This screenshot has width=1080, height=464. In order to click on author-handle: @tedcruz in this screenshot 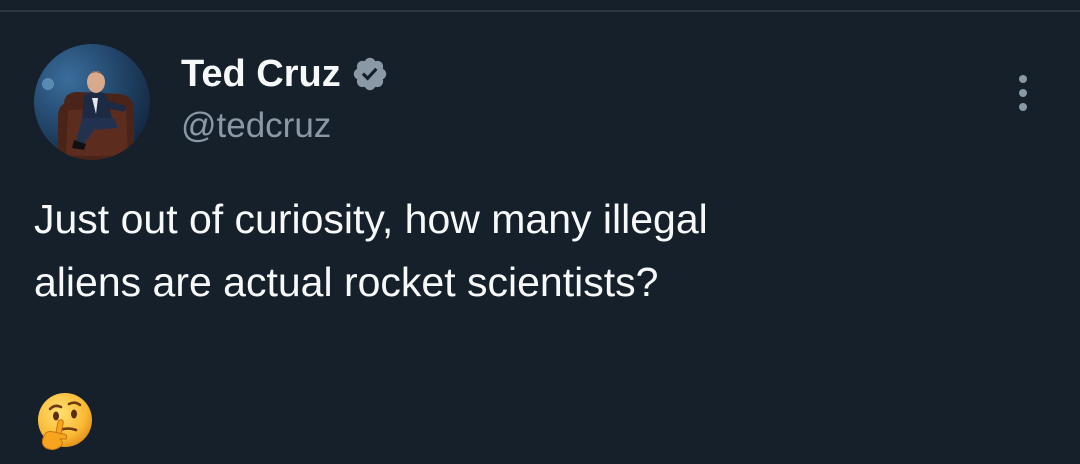, I will do `click(256, 126)`.